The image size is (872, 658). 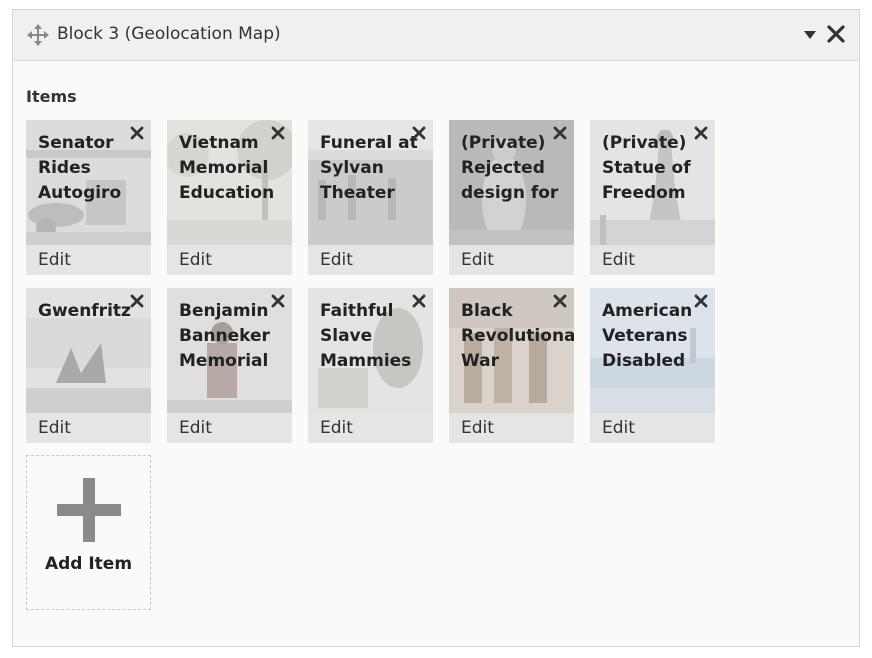 I want to click on item-card: Funeral at Sylvan Theater Edit, so click(x=370, y=197).